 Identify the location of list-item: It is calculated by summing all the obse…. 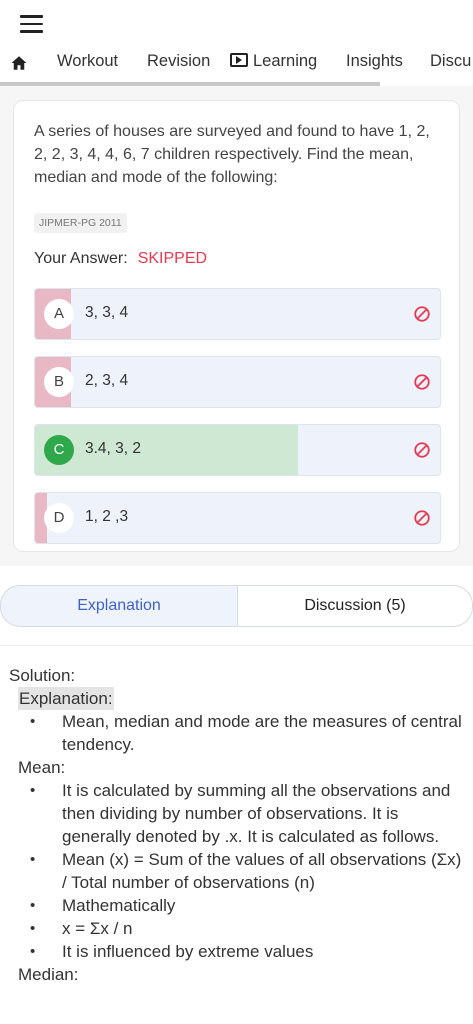
(239, 813).